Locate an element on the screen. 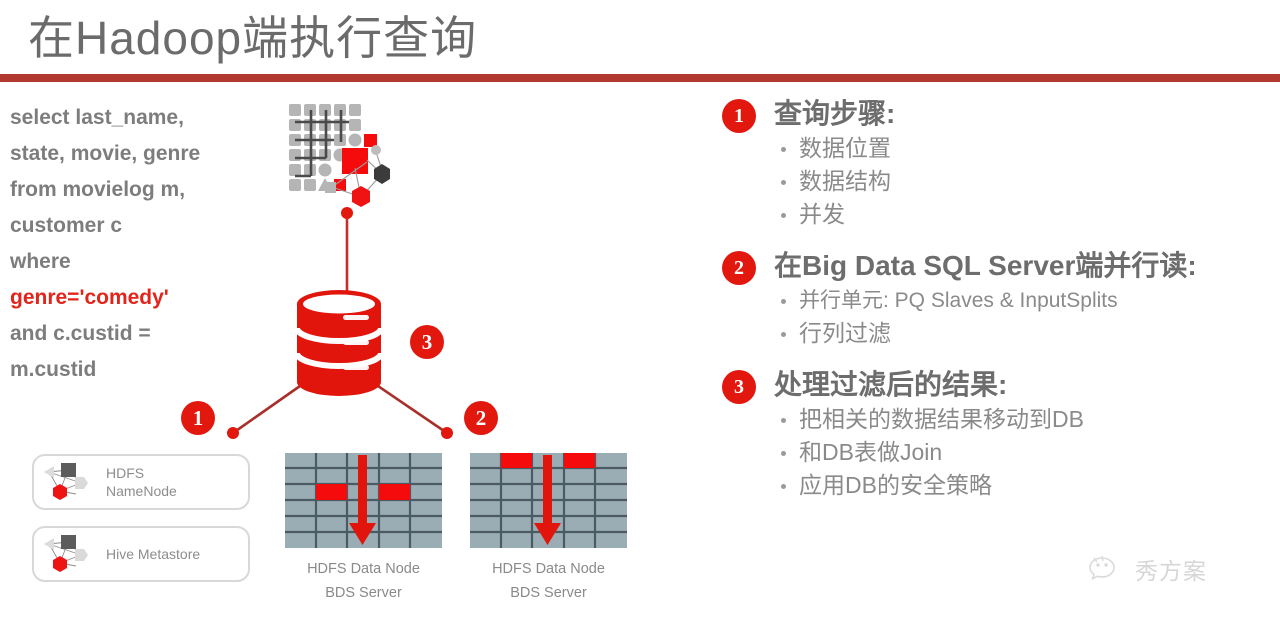  meta-box-hdfs-namenode: HDFS NameNode is located at coordinates (141, 482).